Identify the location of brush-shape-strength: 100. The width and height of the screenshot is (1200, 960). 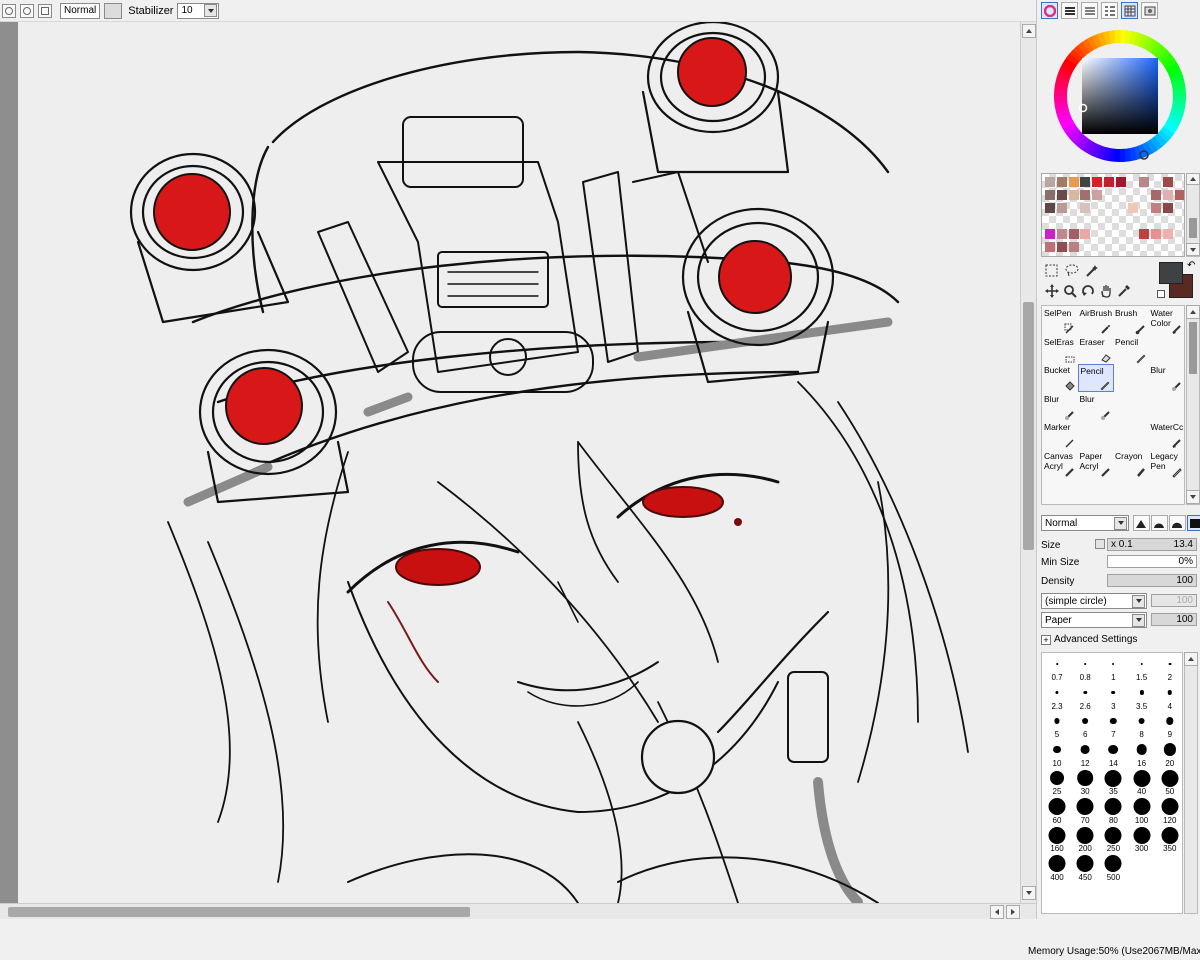
(1174, 600).